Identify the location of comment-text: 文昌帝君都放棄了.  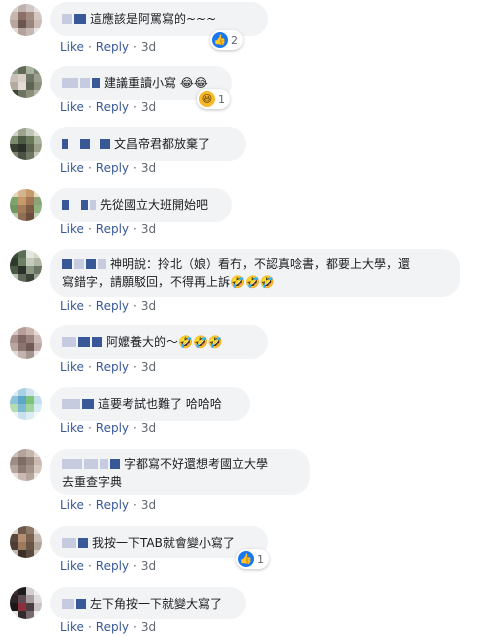
(162, 144).